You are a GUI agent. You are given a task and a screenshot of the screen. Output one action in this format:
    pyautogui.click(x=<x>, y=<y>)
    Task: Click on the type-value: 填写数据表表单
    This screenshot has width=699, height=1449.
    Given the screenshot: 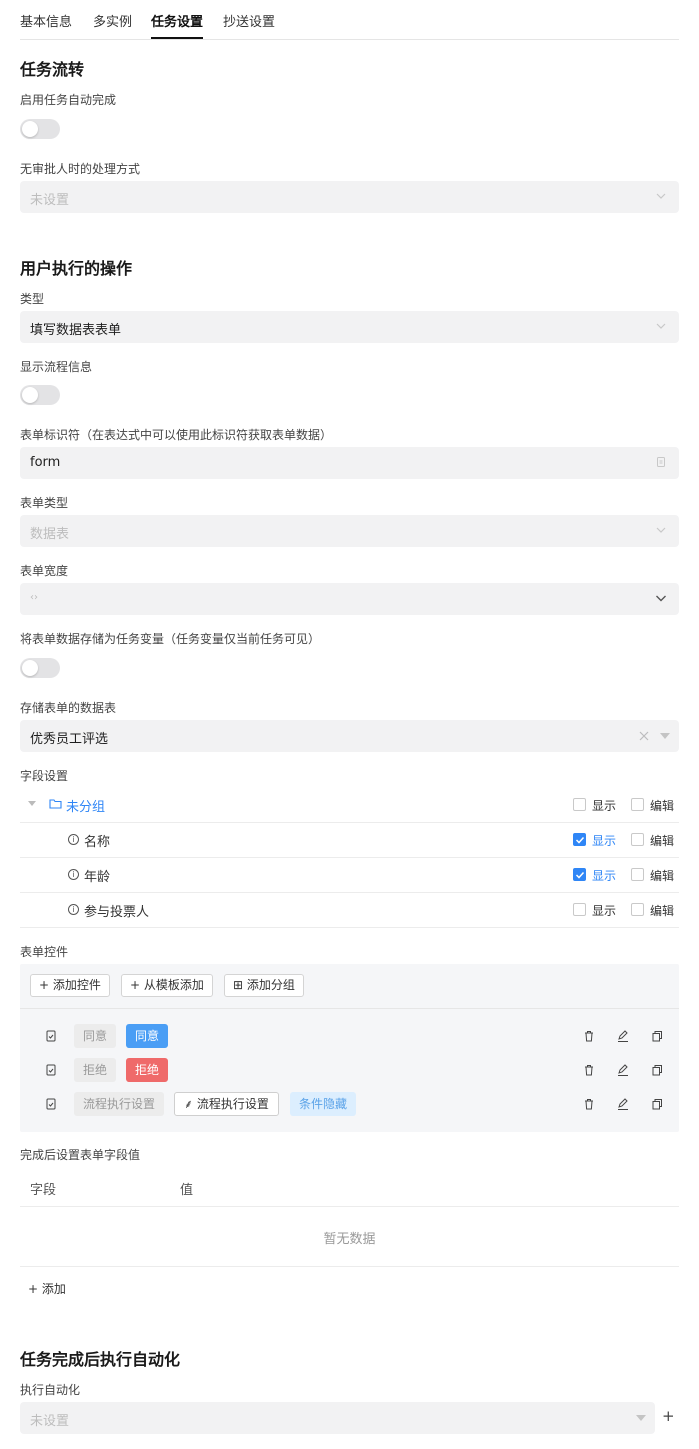 What is the action you would take?
    pyautogui.click(x=76, y=330)
    